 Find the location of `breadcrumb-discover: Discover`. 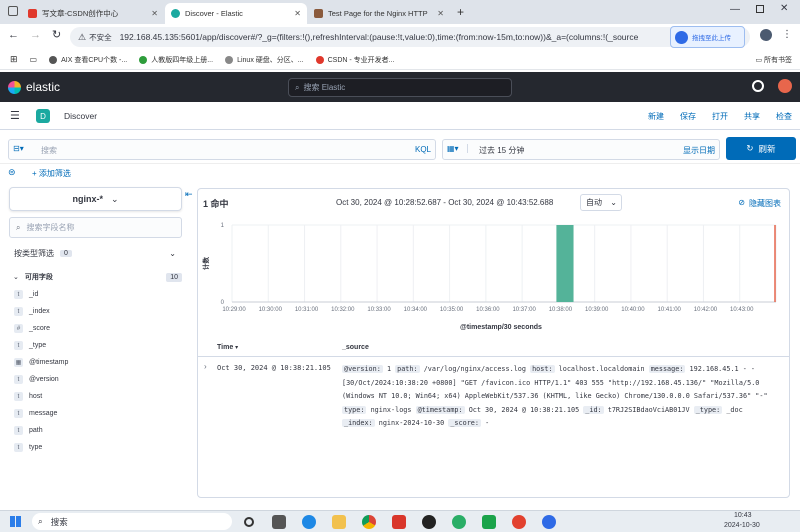

breadcrumb-discover: Discover is located at coordinates (80, 116).